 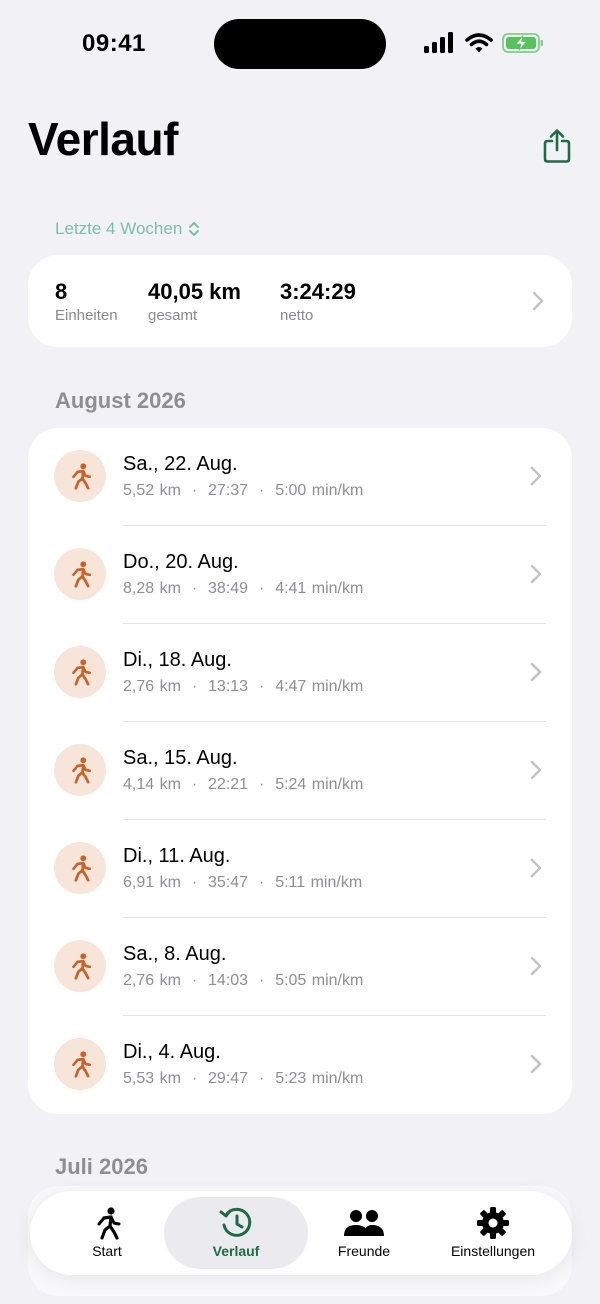 I want to click on run-time: 22:21, so click(x=228, y=784).